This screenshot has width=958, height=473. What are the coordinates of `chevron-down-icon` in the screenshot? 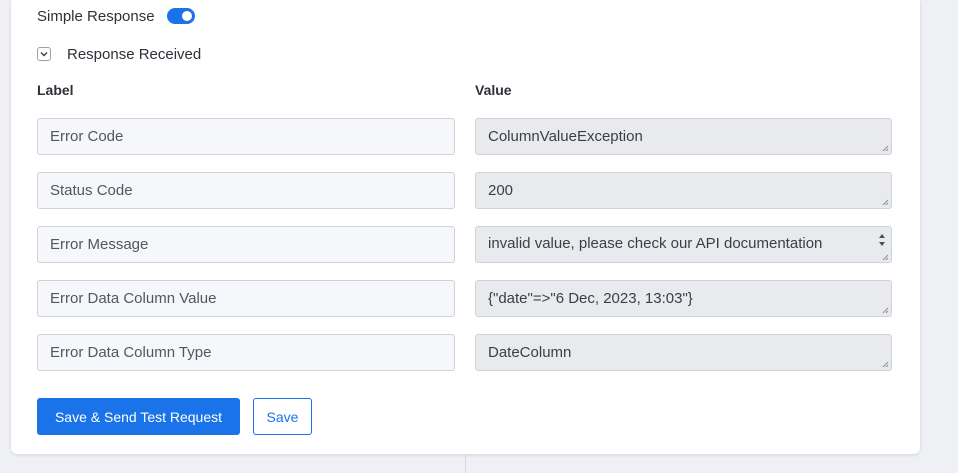 It's located at (44, 54).